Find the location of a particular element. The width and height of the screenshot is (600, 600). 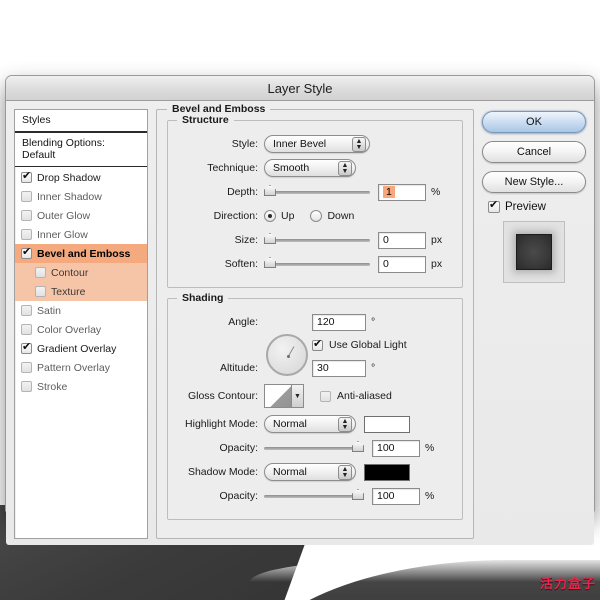

preview-toggle-row: Preview is located at coordinates (537, 206).